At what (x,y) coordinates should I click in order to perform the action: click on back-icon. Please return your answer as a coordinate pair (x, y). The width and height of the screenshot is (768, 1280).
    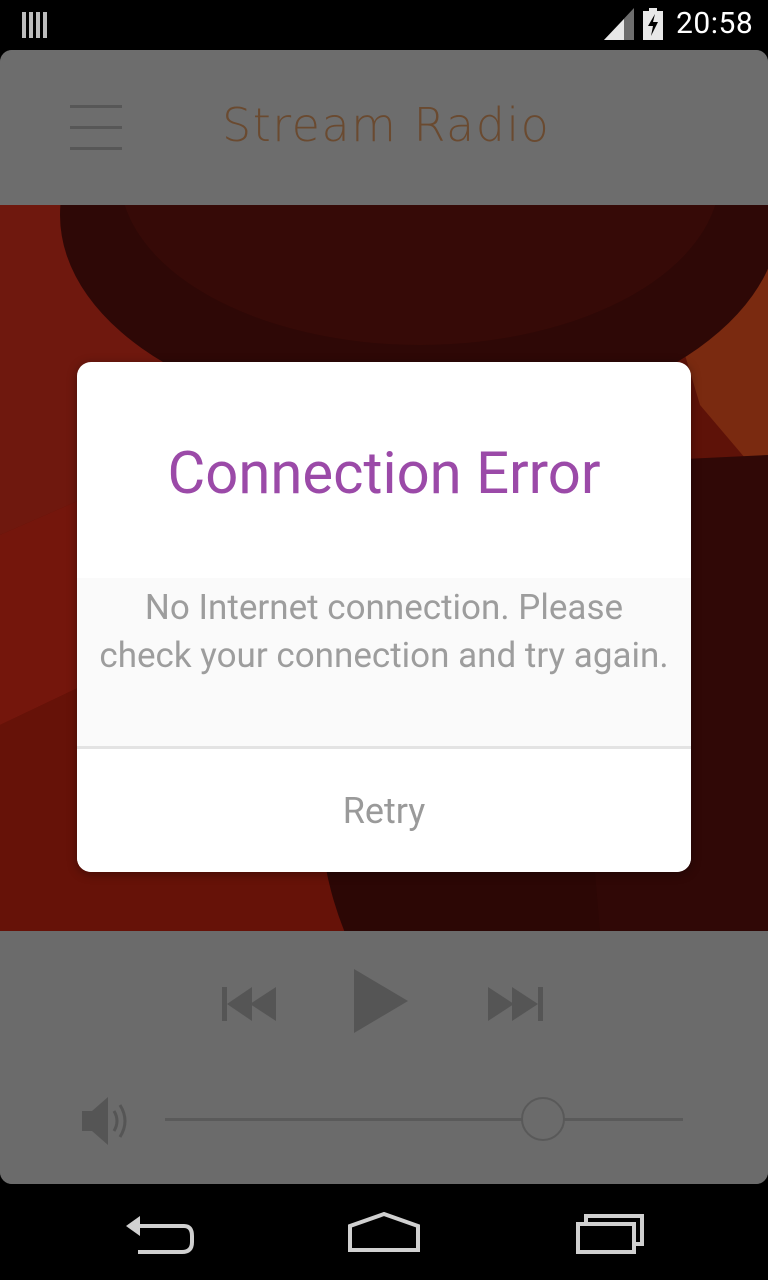
    Looking at the image, I should click on (160, 1234).